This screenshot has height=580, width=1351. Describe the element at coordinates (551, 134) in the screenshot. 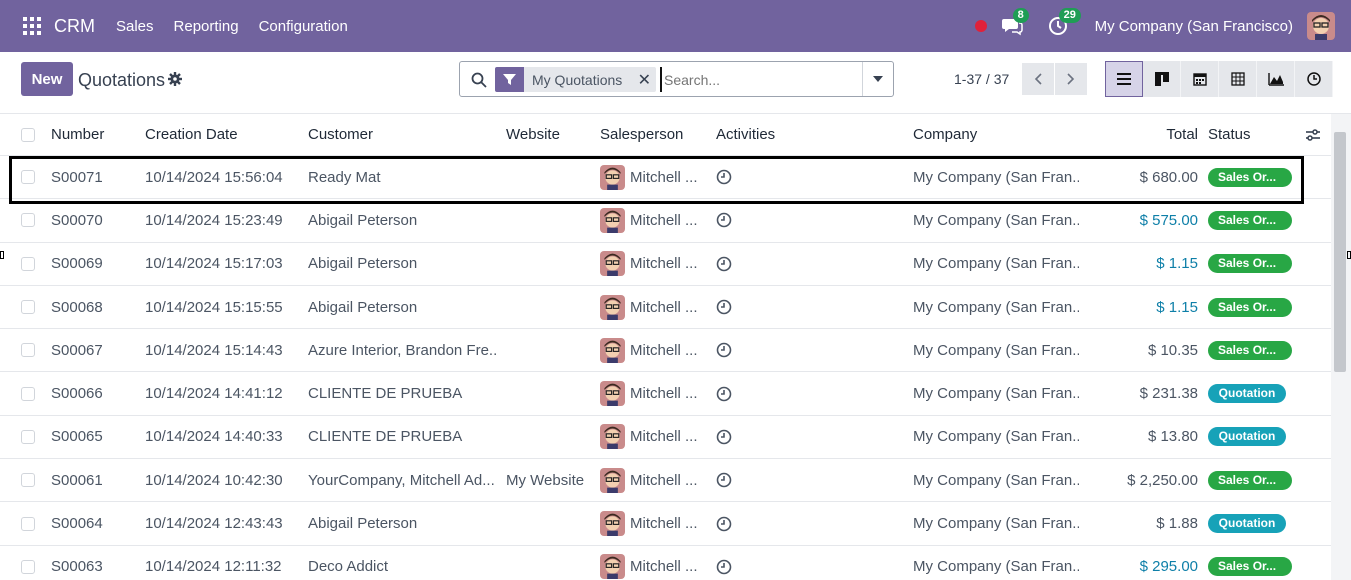

I see `column-website: Website` at that location.